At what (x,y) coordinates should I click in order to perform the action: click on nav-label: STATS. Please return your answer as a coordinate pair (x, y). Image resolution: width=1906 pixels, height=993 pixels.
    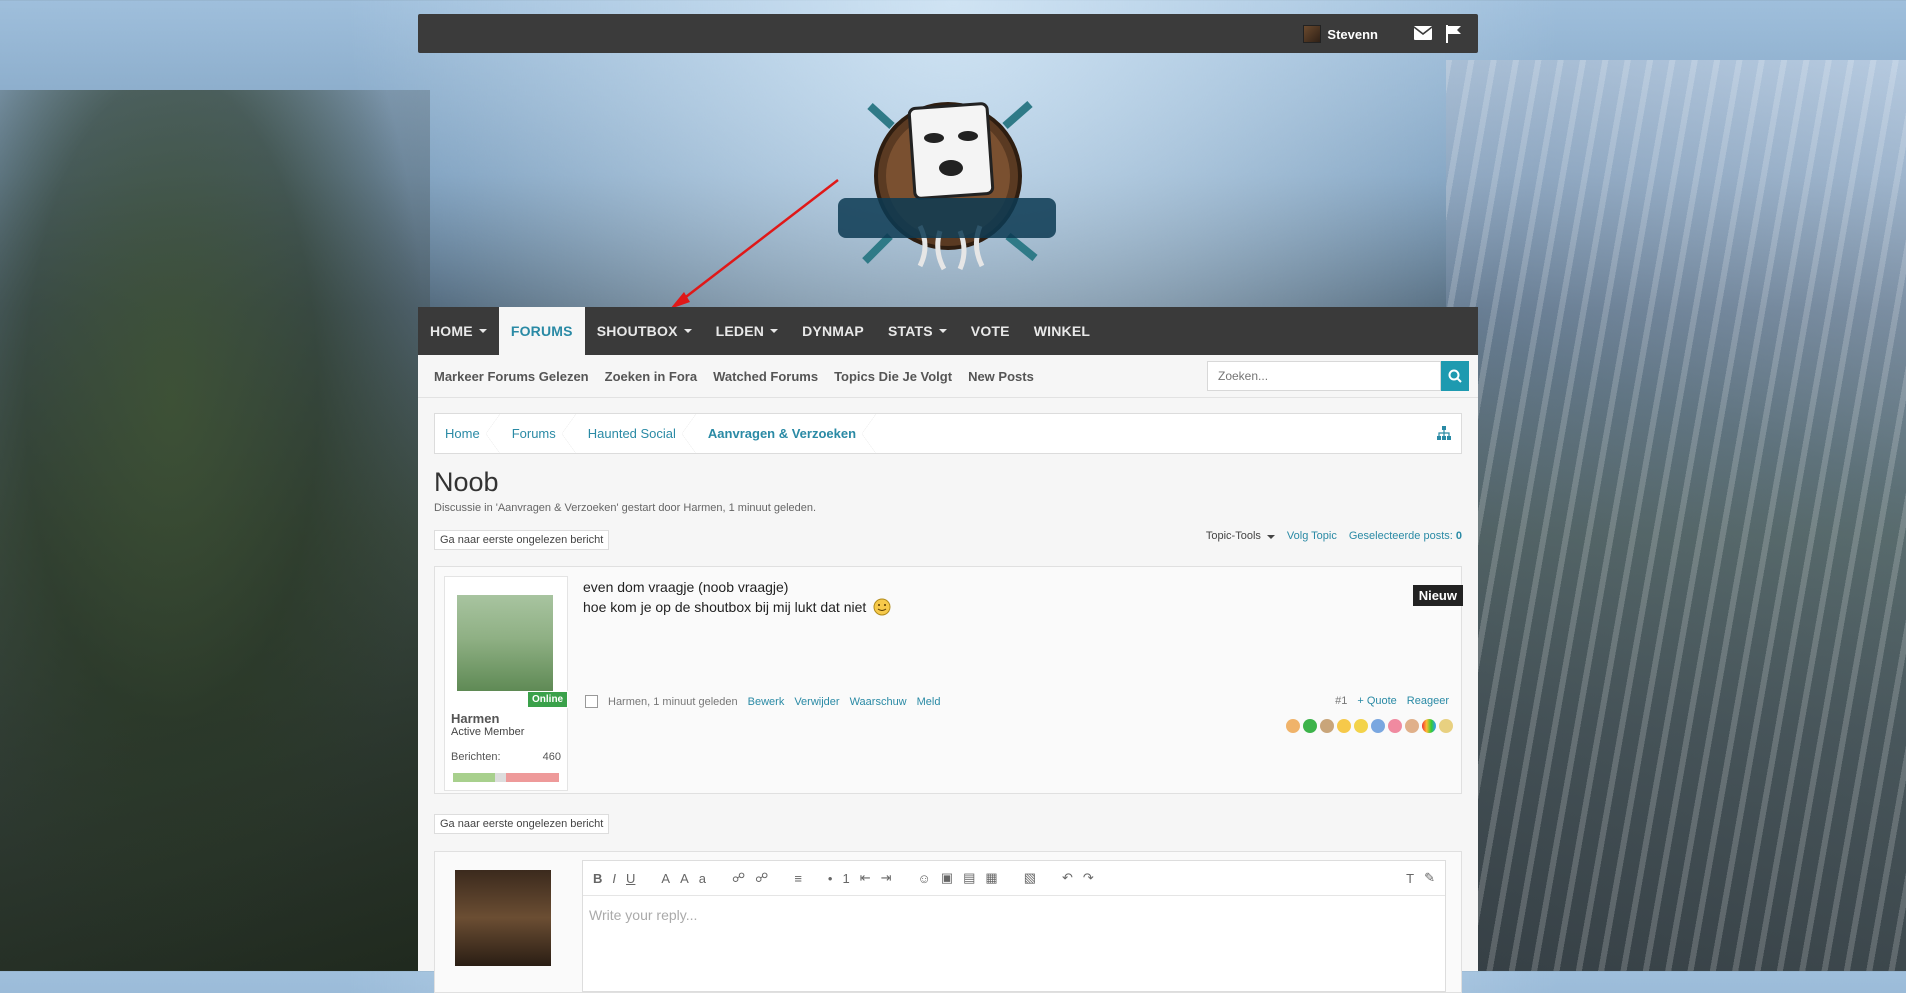
    Looking at the image, I should click on (910, 331).